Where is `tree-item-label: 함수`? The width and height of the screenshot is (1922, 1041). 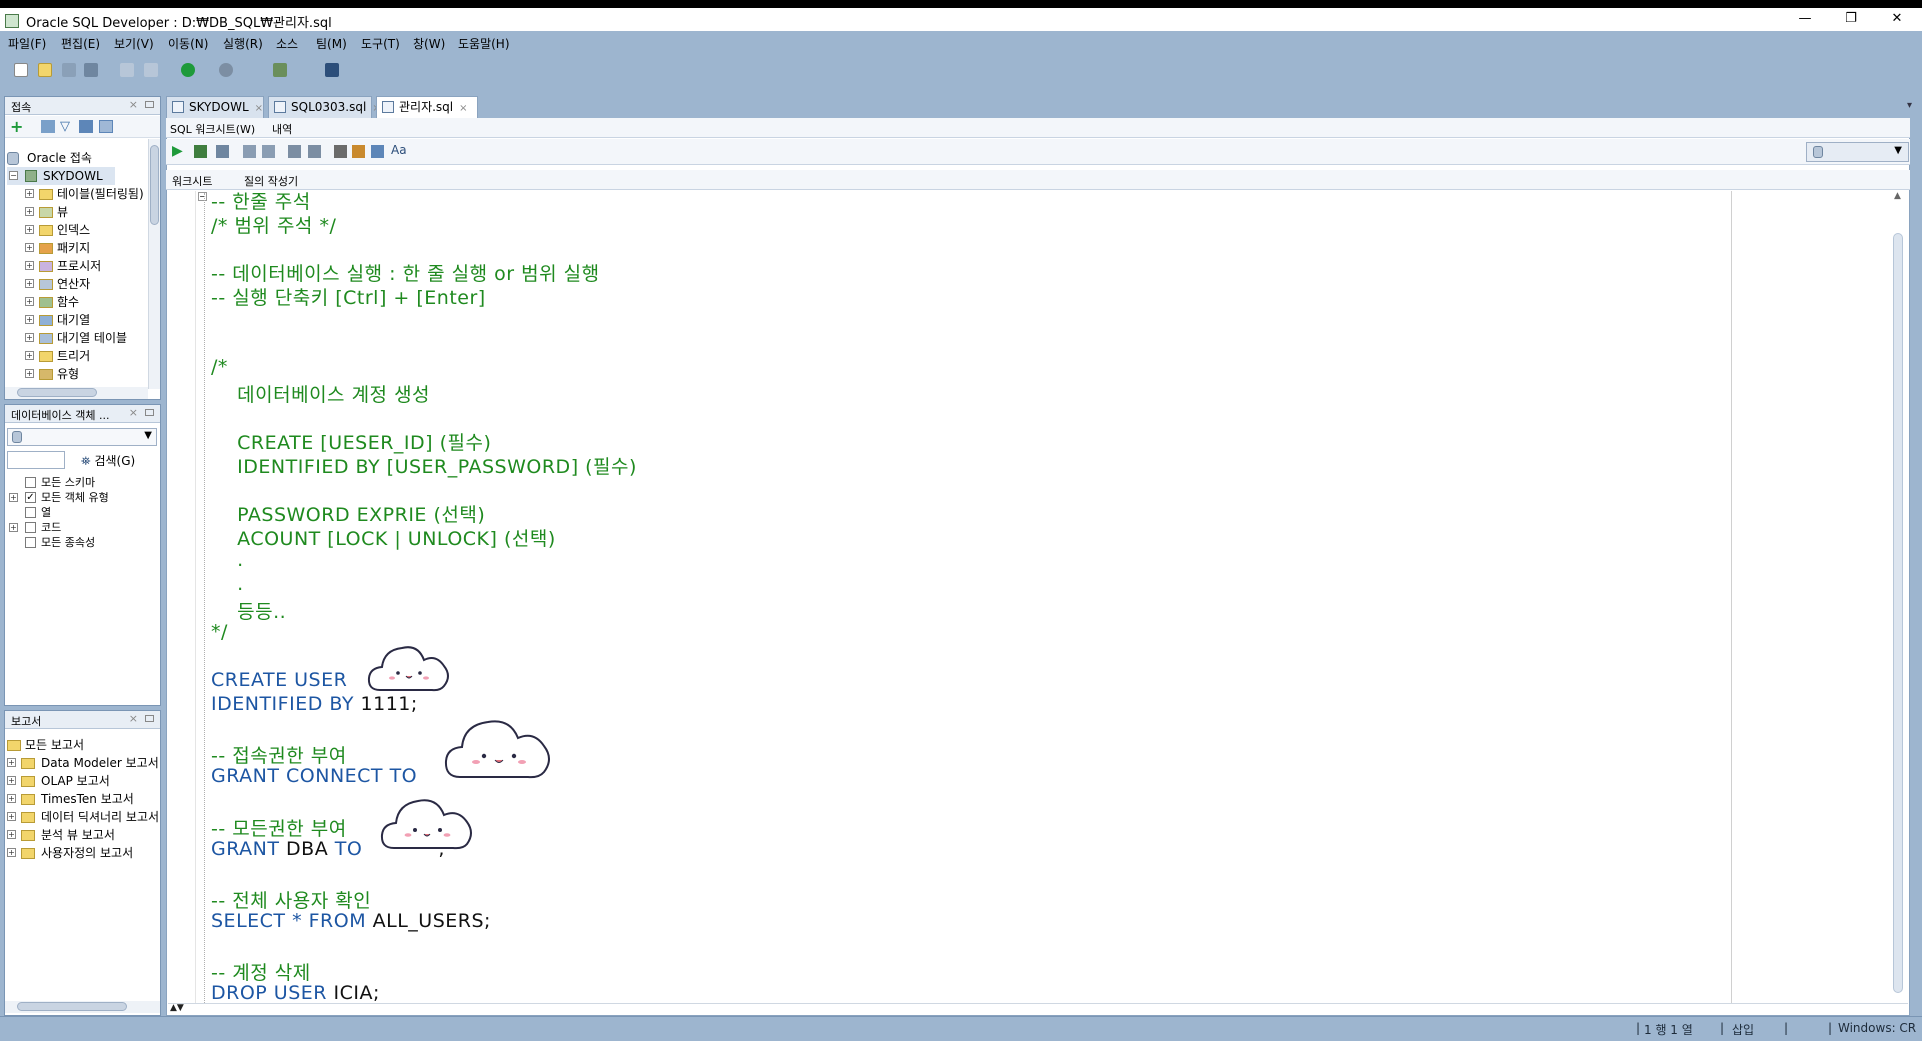 tree-item-label: 함수 is located at coordinates (68, 302).